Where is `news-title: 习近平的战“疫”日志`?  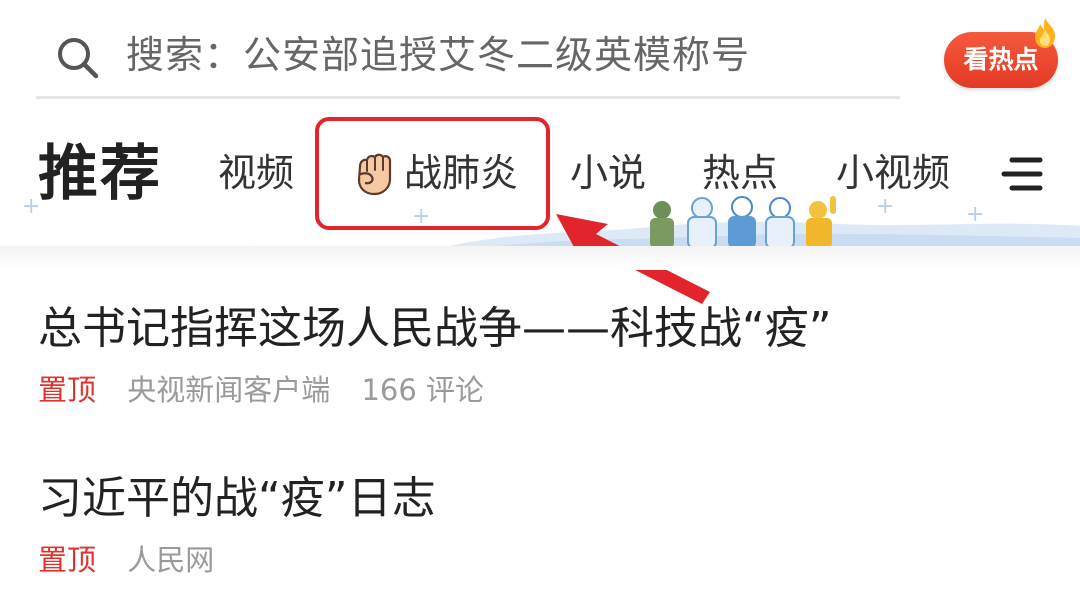
news-title: 习近平的战“疫”日志 is located at coordinates (543, 499).